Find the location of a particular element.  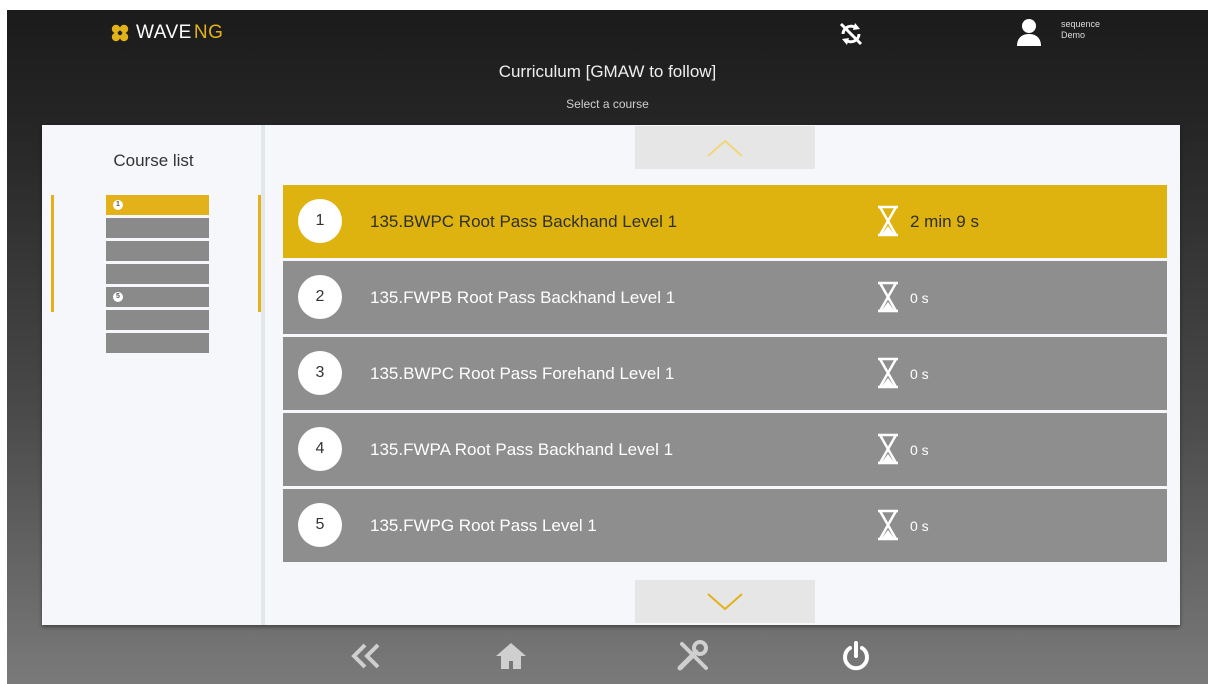

course-name: 135.FWPG Root Pass Level 1 is located at coordinates (483, 525).